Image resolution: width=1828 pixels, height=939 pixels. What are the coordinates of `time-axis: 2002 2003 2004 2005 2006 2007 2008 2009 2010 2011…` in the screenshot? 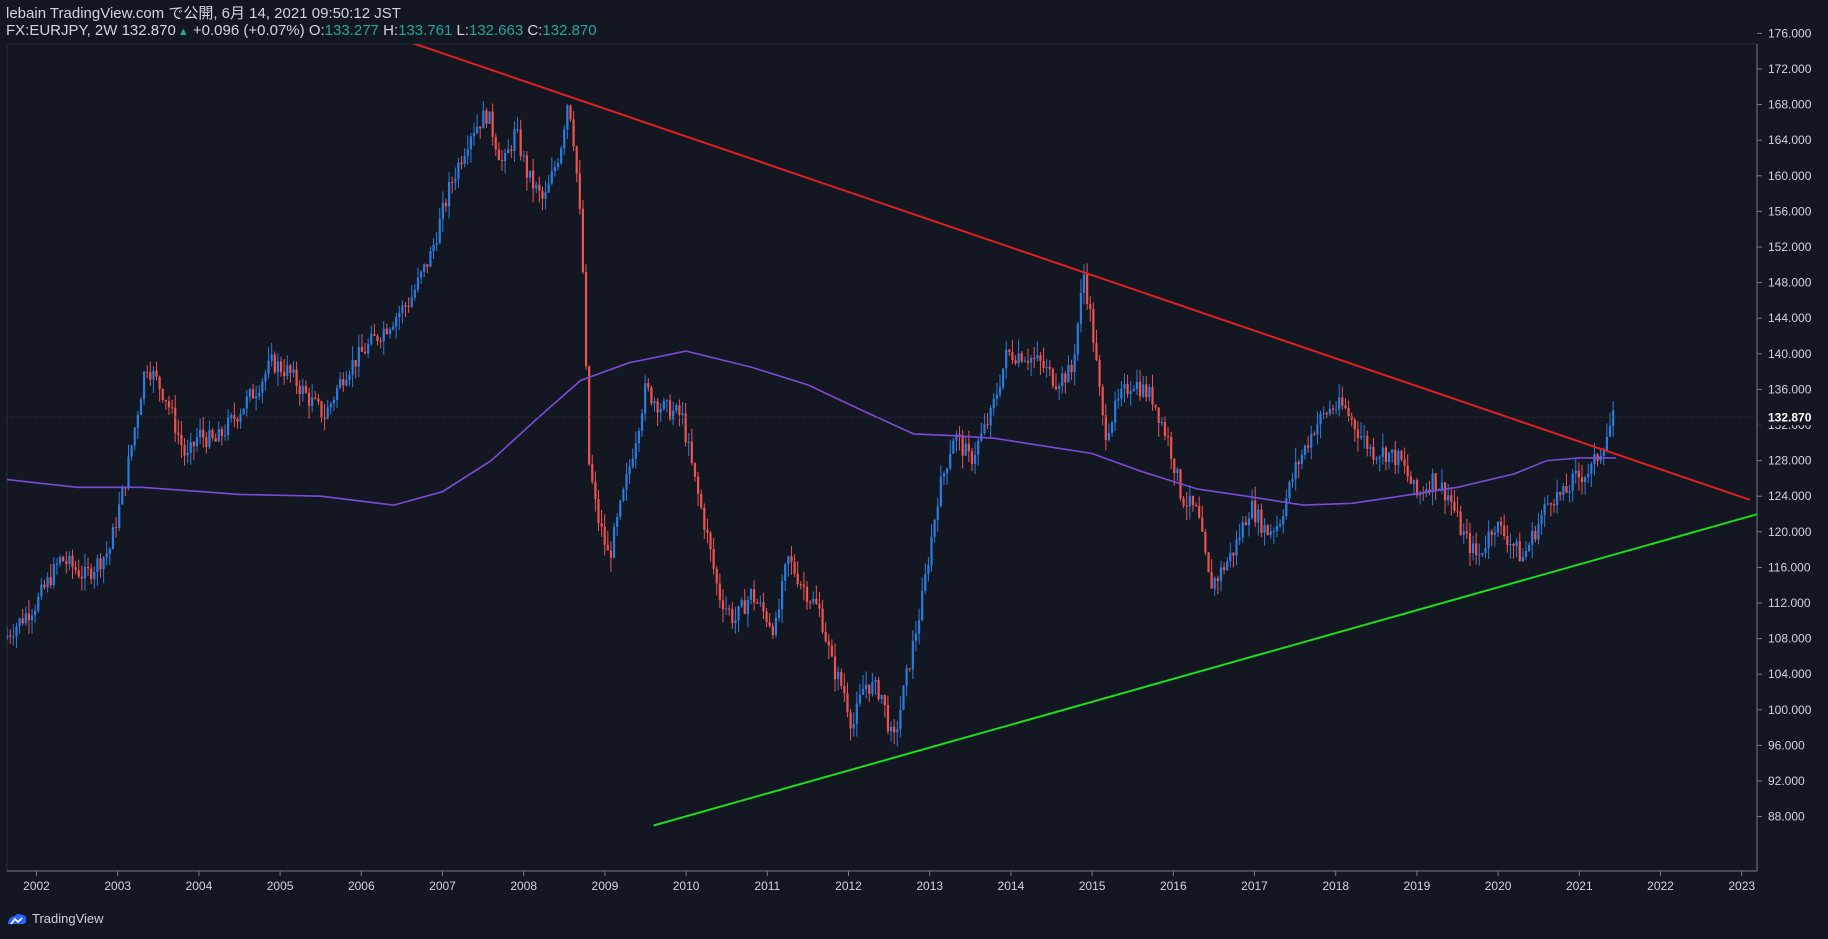 It's located at (889, 882).